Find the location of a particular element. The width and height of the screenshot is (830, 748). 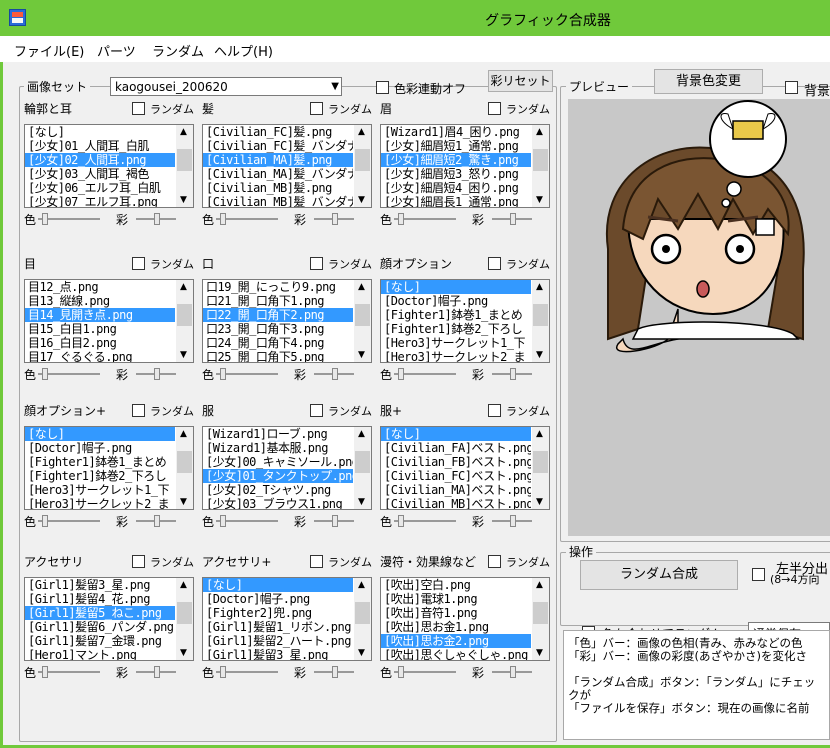

list-item: [吹出]電球1.png is located at coordinates (456, 599).